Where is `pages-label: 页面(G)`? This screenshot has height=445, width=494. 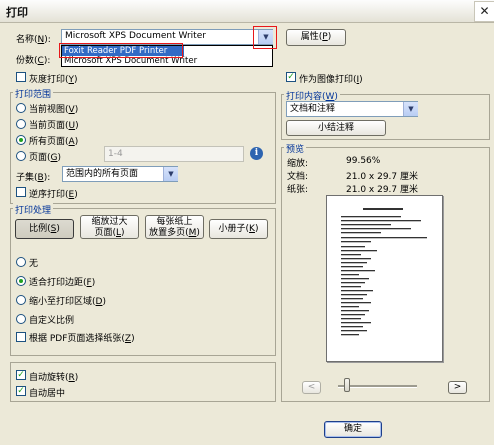 pages-label: 页面(G) is located at coordinates (45, 158).